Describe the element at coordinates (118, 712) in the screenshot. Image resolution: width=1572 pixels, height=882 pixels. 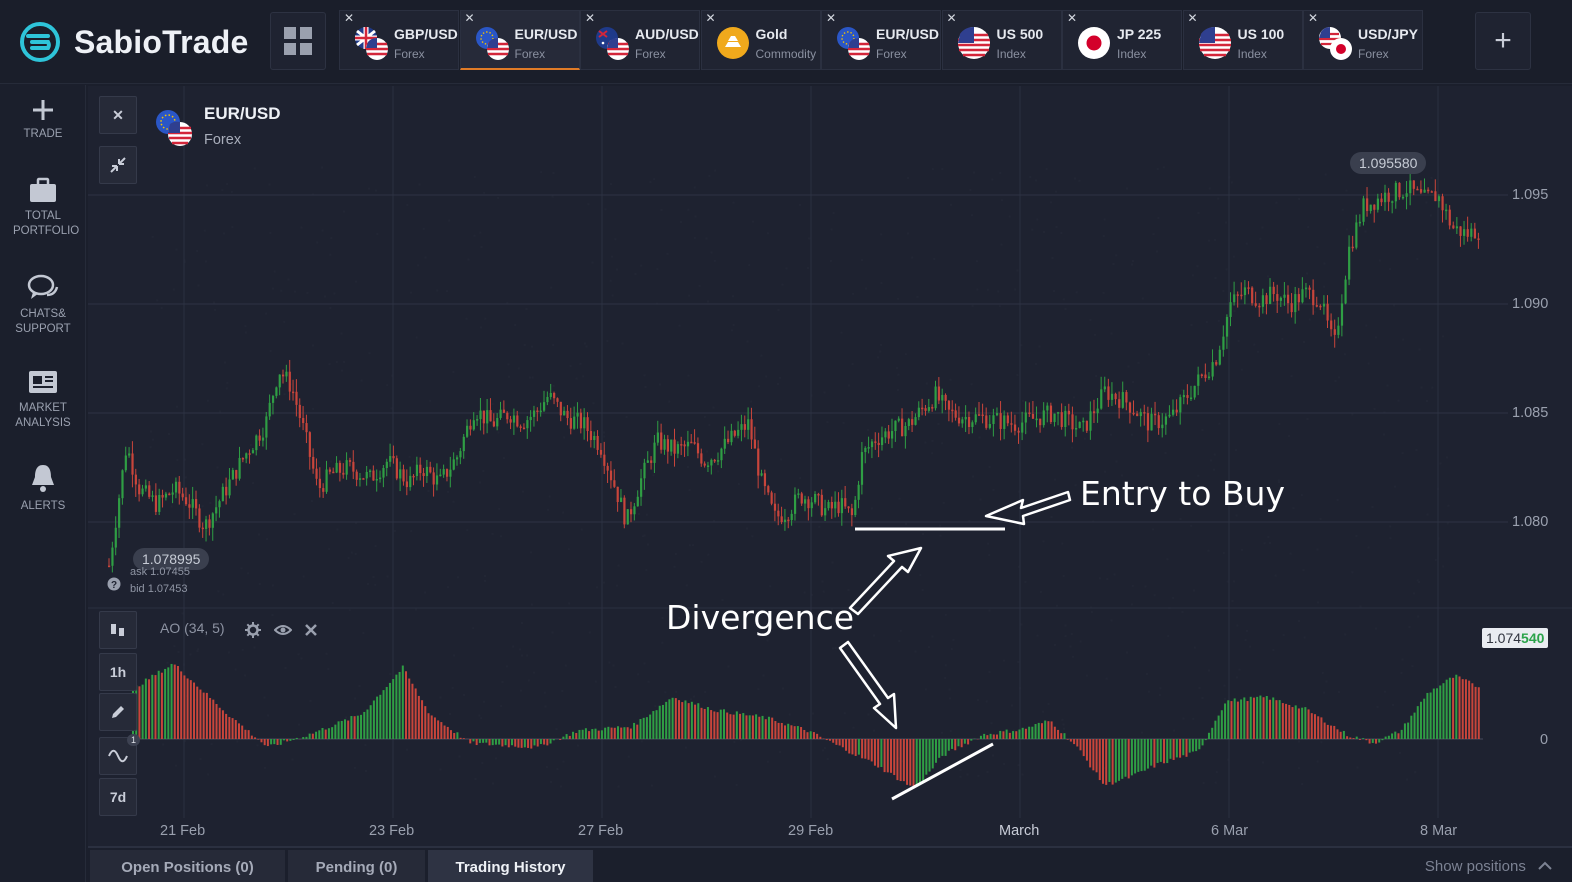
I see `drawing-tool-button` at that location.